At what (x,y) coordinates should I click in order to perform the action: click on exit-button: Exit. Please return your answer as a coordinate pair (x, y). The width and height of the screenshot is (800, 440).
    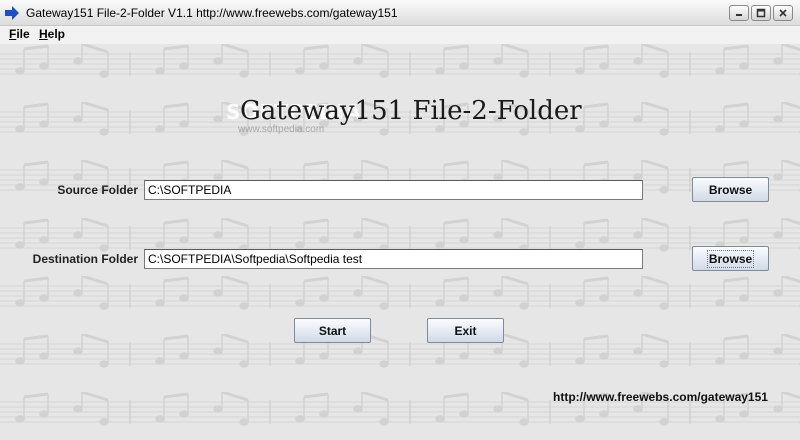
    Looking at the image, I should click on (465, 330).